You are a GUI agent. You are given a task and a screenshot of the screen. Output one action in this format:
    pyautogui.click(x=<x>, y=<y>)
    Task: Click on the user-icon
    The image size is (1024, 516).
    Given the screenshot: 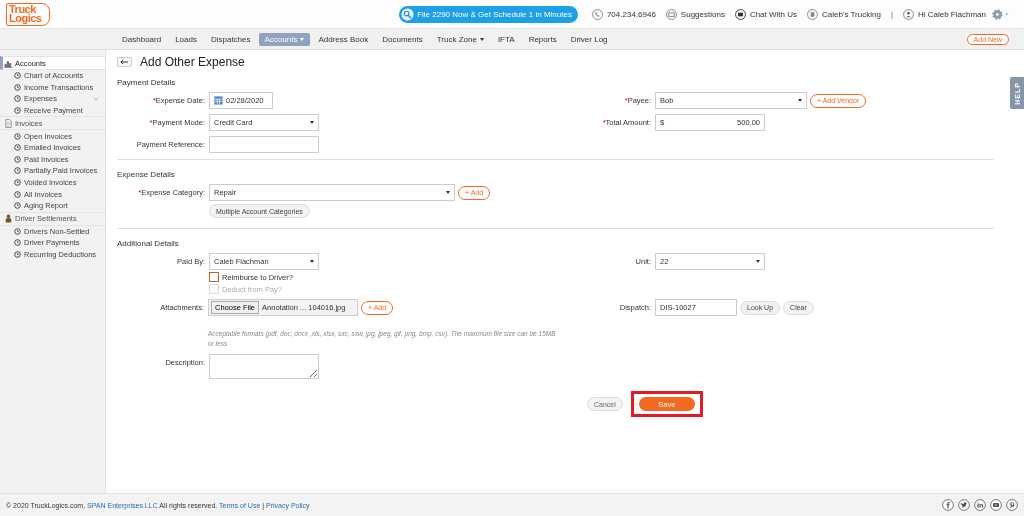 What is the action you would take?
    pyautogui.click(x=908, y=14)
    